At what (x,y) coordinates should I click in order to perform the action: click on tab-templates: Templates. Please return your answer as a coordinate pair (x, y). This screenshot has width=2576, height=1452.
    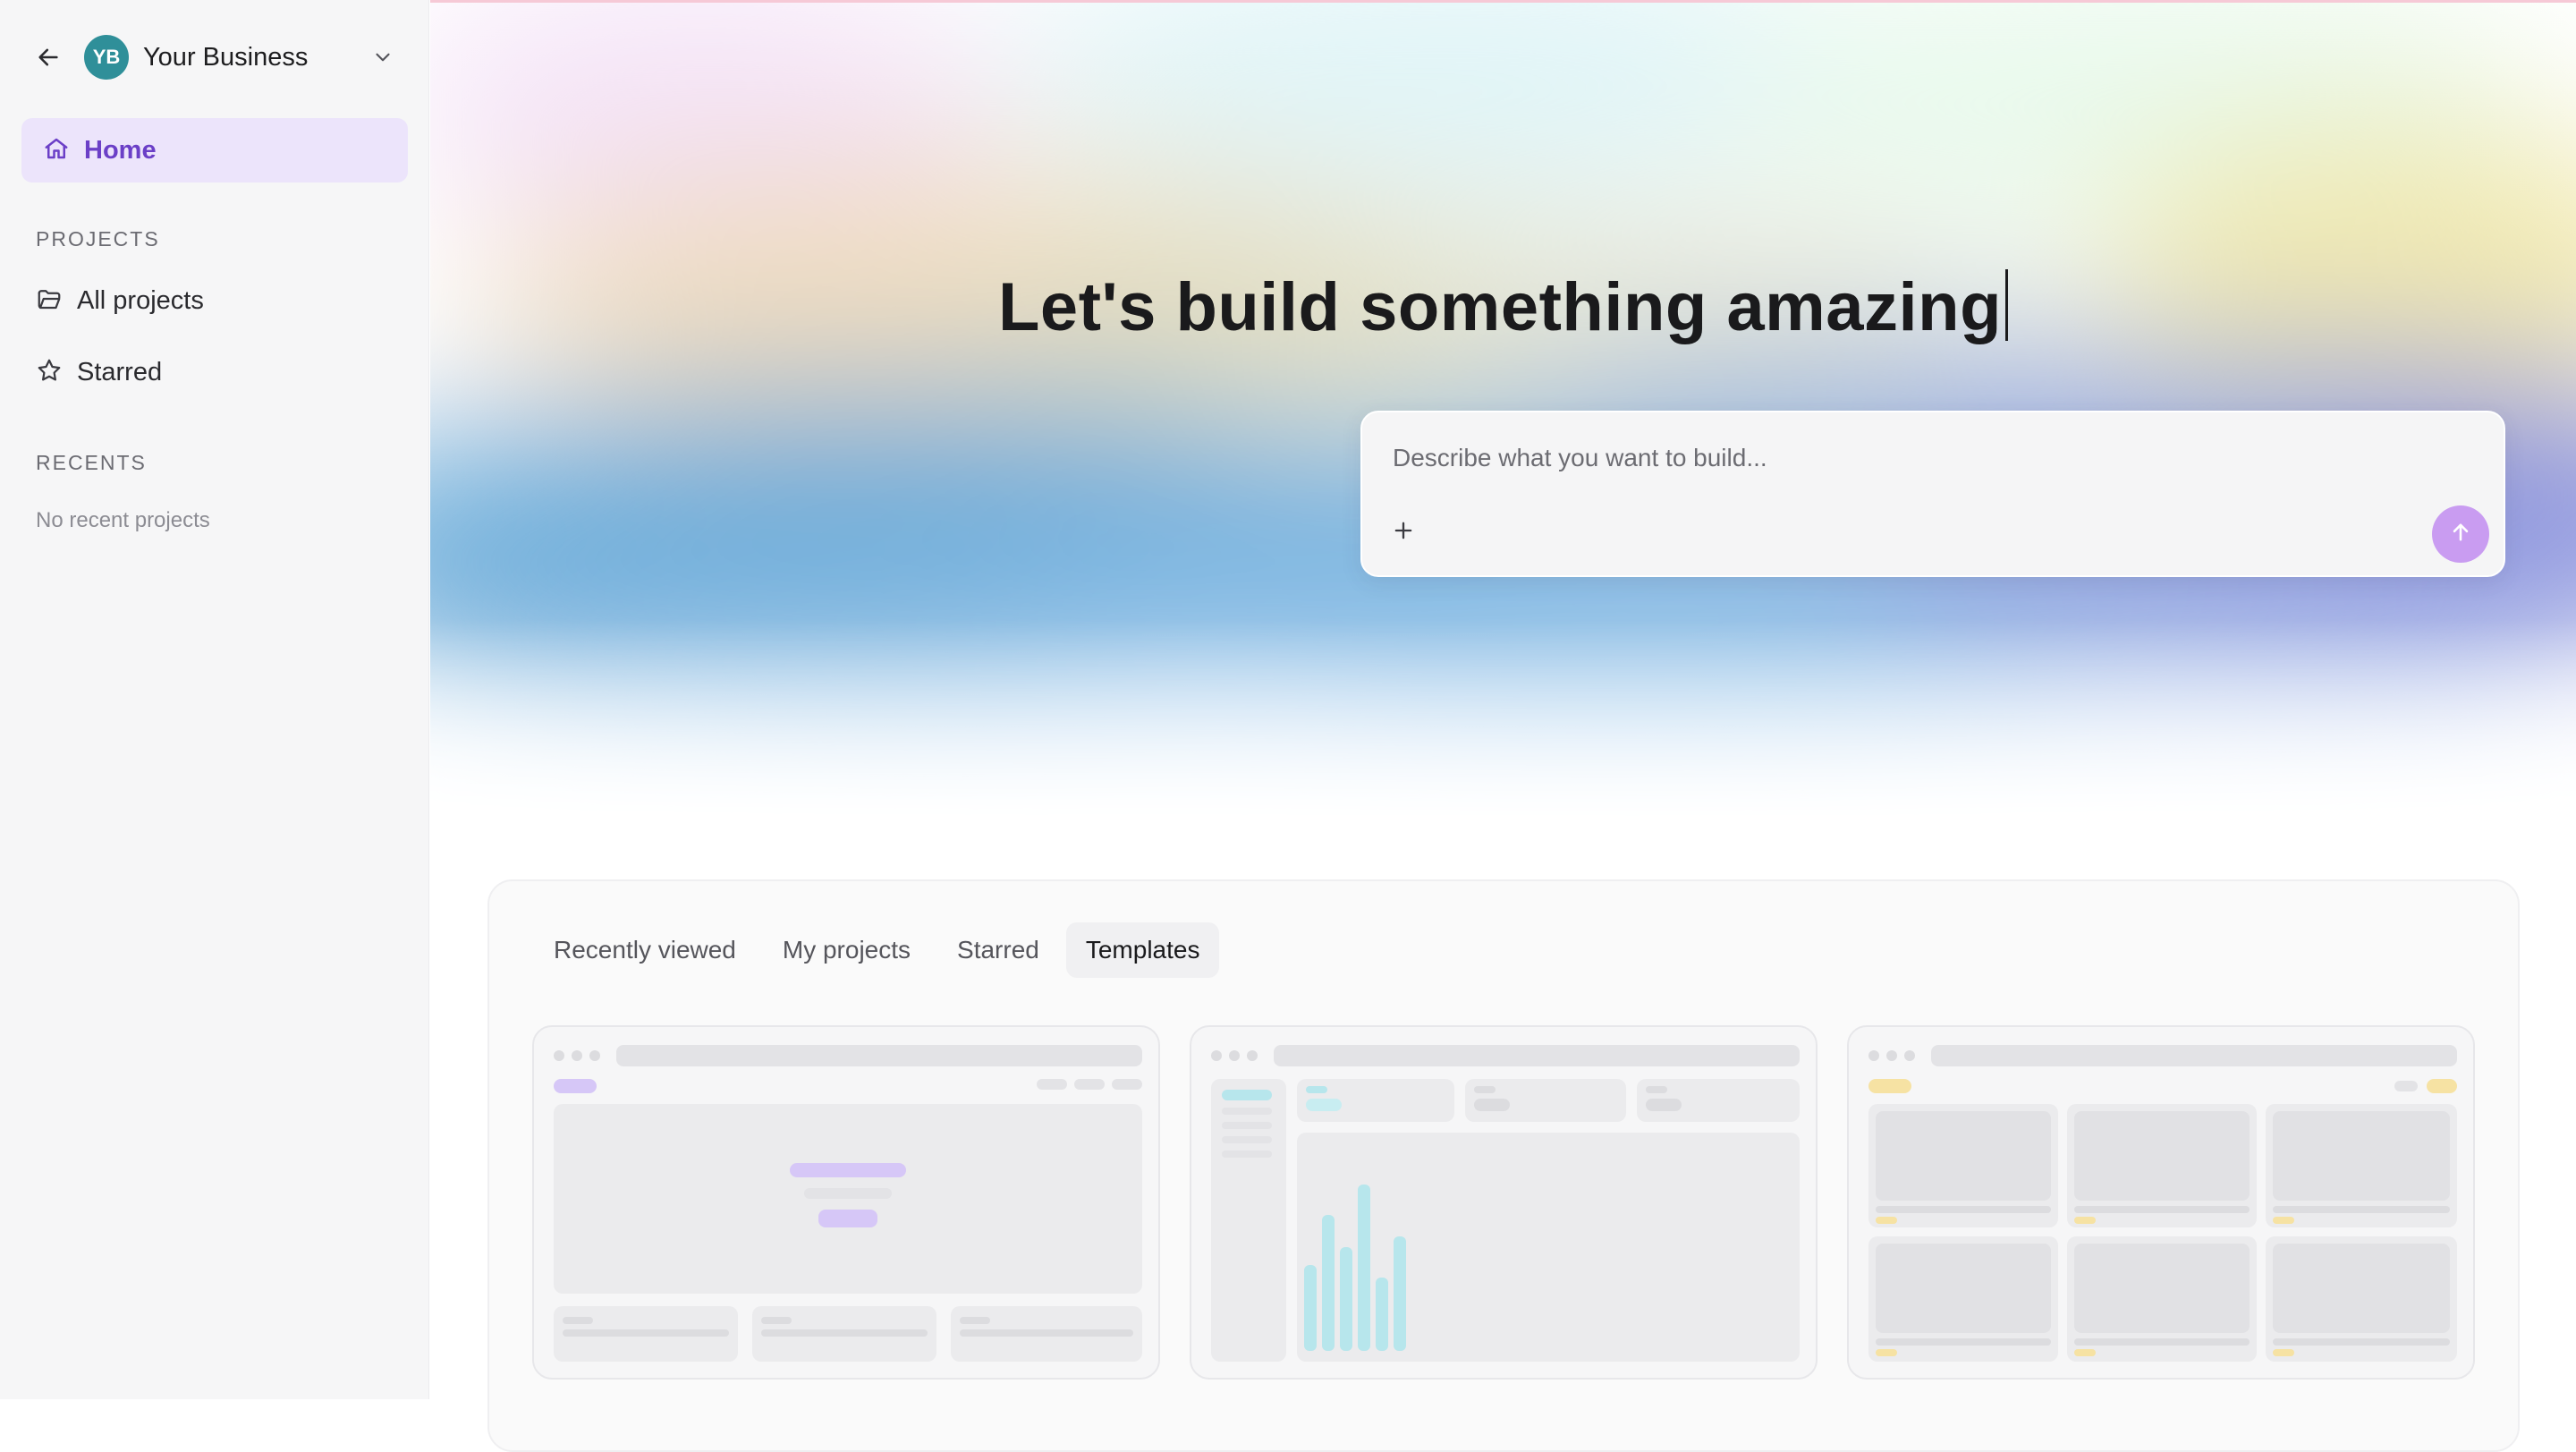
    Looking at the image, I should click on (1142, 950).